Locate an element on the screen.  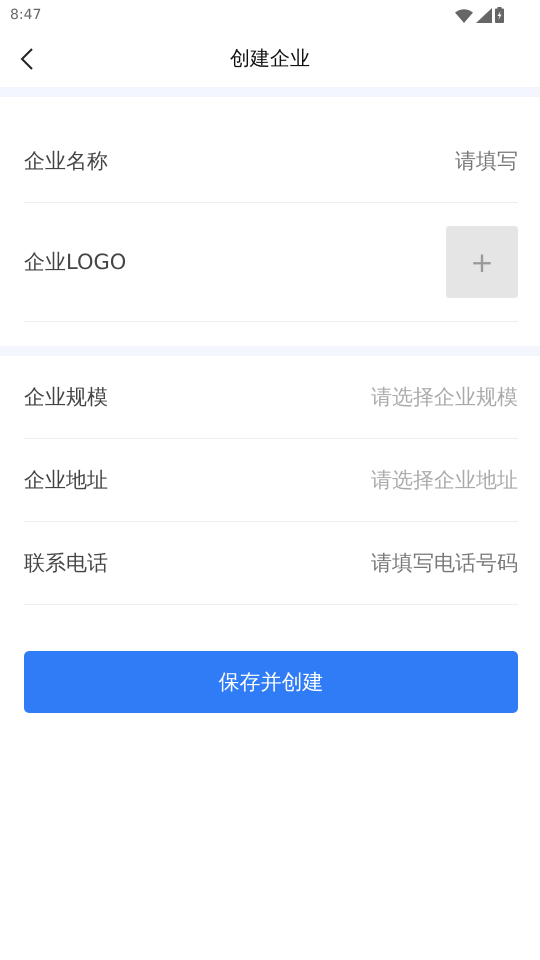
input-field: 请填写电话号码 is located at coordinates (388, 563).